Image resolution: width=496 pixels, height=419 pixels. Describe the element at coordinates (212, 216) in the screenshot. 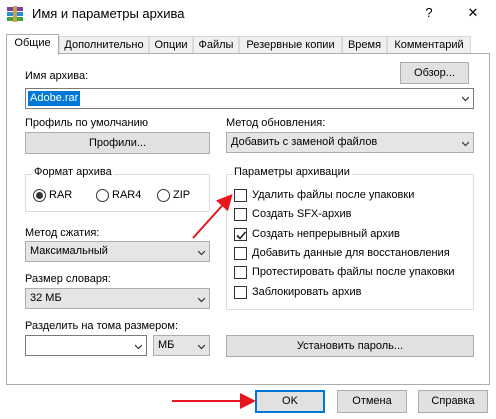

I see `arrow-to-delete-files` at that location.